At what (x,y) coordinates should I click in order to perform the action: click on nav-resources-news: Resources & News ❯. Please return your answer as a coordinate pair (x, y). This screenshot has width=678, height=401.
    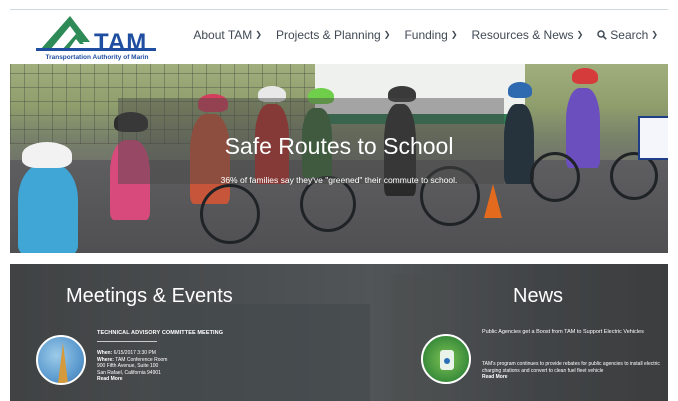
    Looking at the image, I should click on (528, 35).